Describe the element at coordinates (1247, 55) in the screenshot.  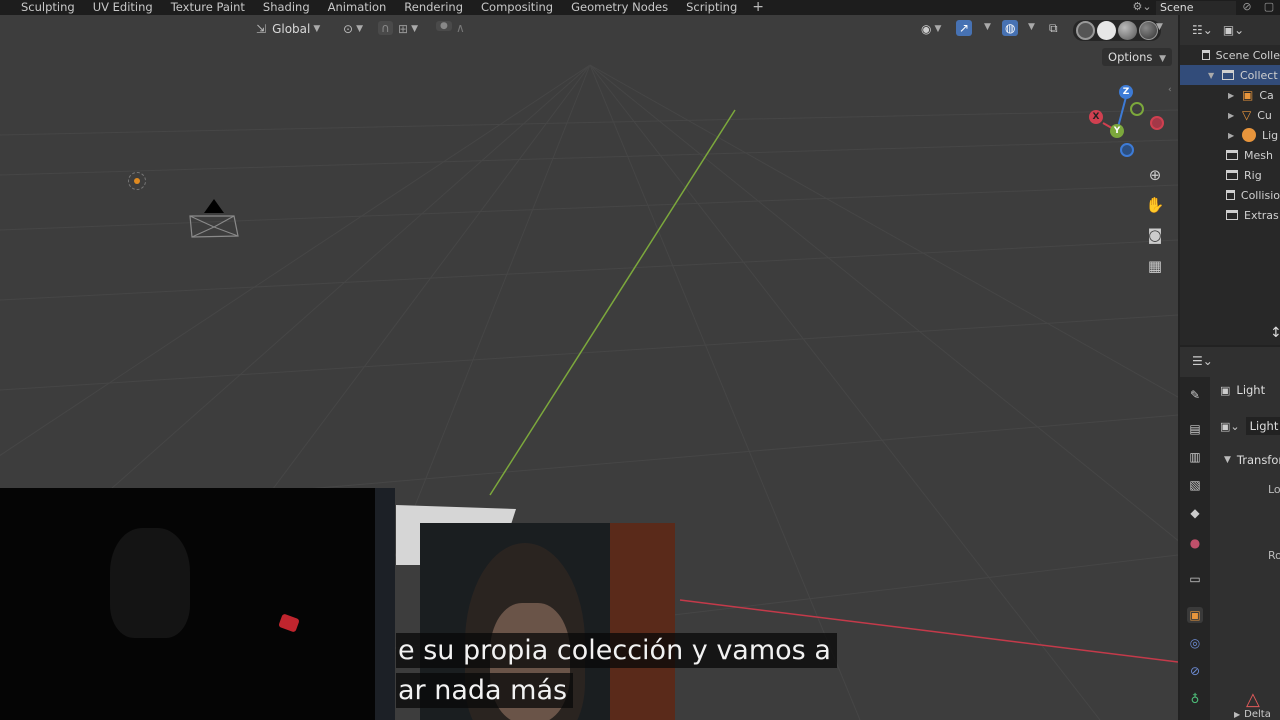
I see `outliner-row-label: Scene Colle` at that location.